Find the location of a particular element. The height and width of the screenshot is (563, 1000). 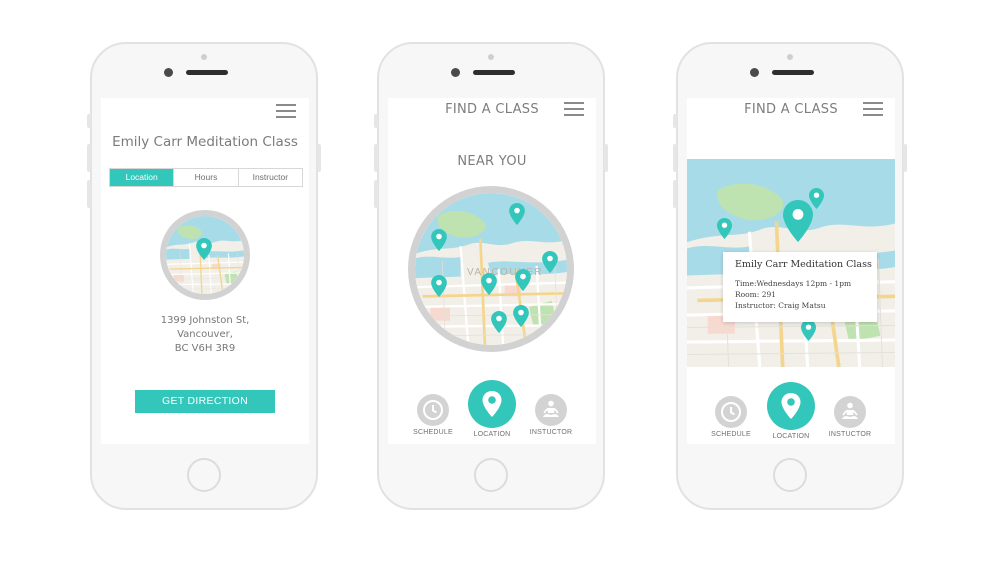

popup-class-title: Emily Carr Meditation Class is located at coordinates (803, 264).